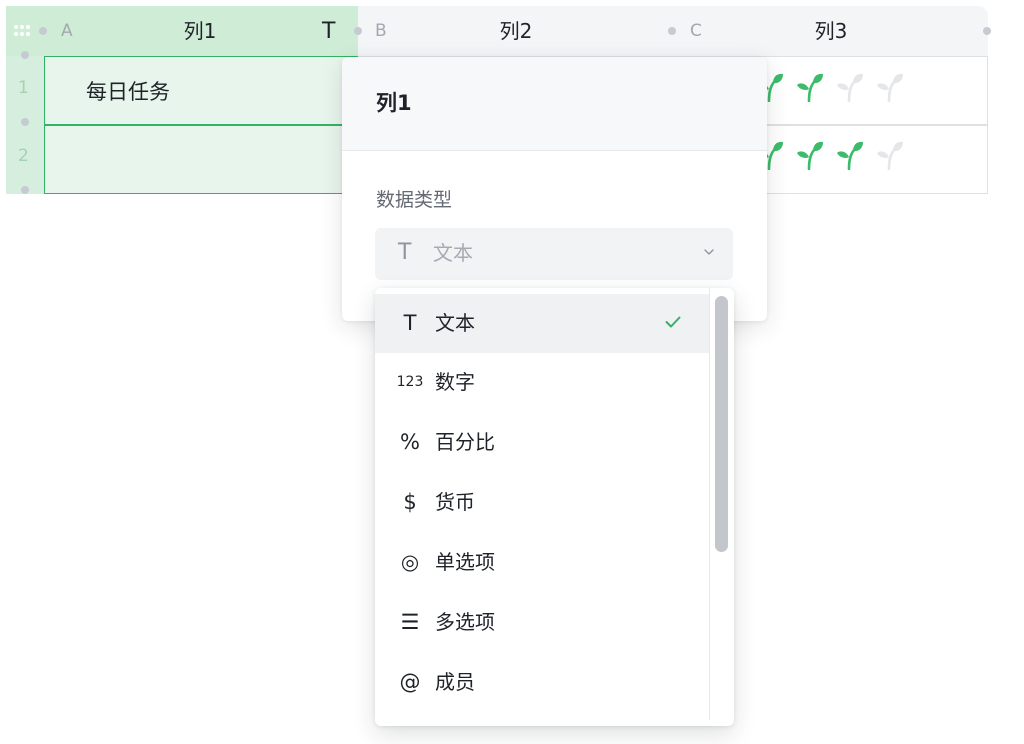 This screenshot has height=744, width=1024. Describe the element at coordinates (455, 323) in the screenshot. I see `option-label: 文本` at that location.